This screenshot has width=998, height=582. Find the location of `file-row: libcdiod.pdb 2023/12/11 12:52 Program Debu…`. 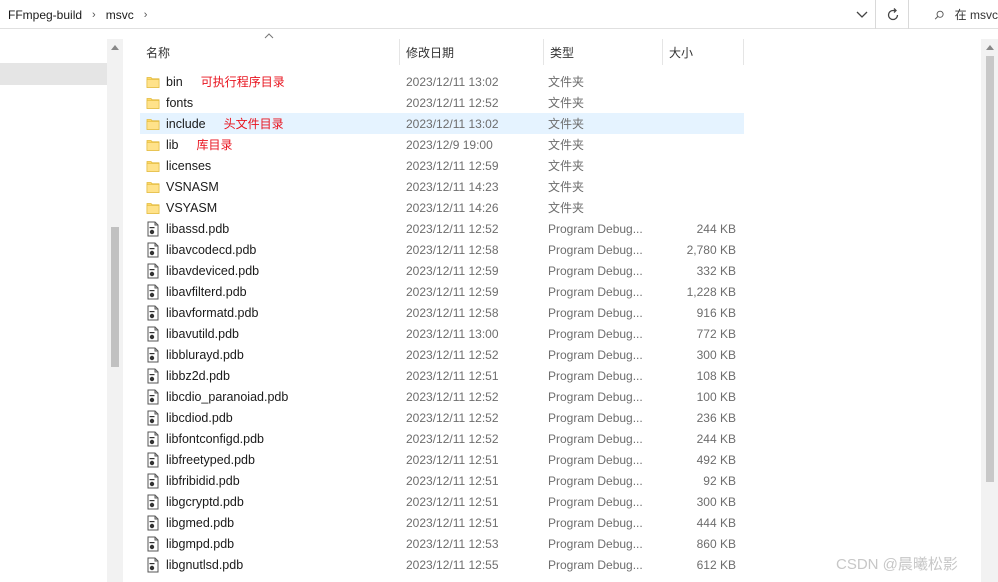

file-row: libcdiod.pdb 2023/12/11 12:52 Program Debu… is located at coordinates (442, 417).